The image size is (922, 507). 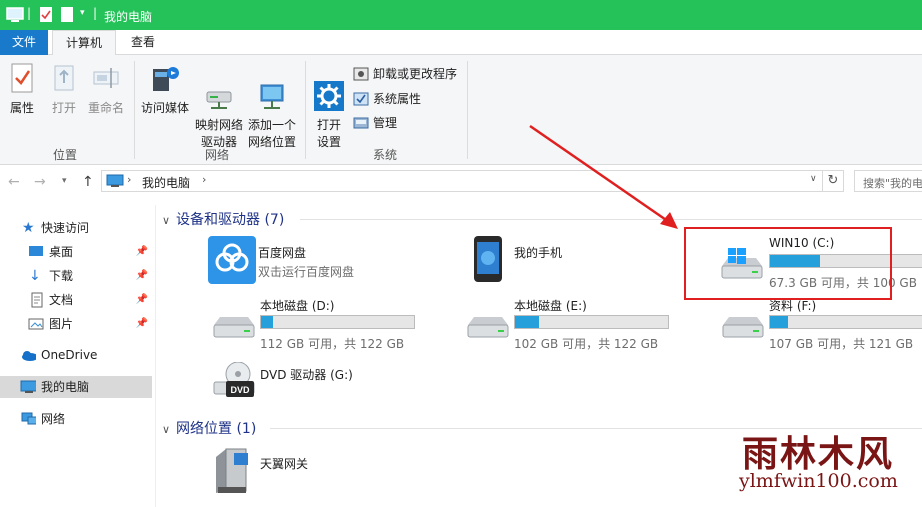 I want to click on phone-icon, so click(x=488, y=259).